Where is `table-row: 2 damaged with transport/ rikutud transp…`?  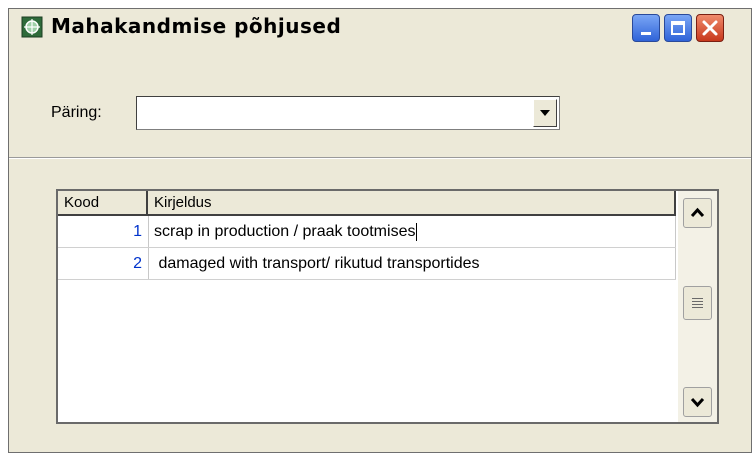 table-row: 2 damaged with transport/ rikutud transp… is located at coordinates (367, 264).